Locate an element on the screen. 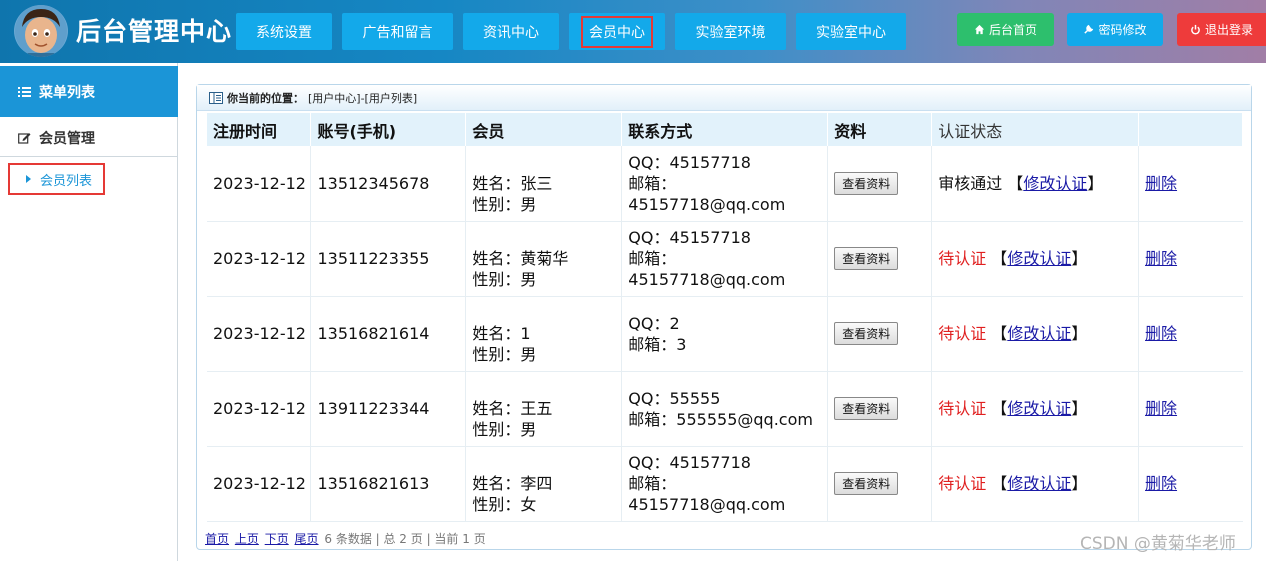 The height and width of the screenshot is (561, 1266). password-button: 密码修改 is located at coordinates (1115, 29).